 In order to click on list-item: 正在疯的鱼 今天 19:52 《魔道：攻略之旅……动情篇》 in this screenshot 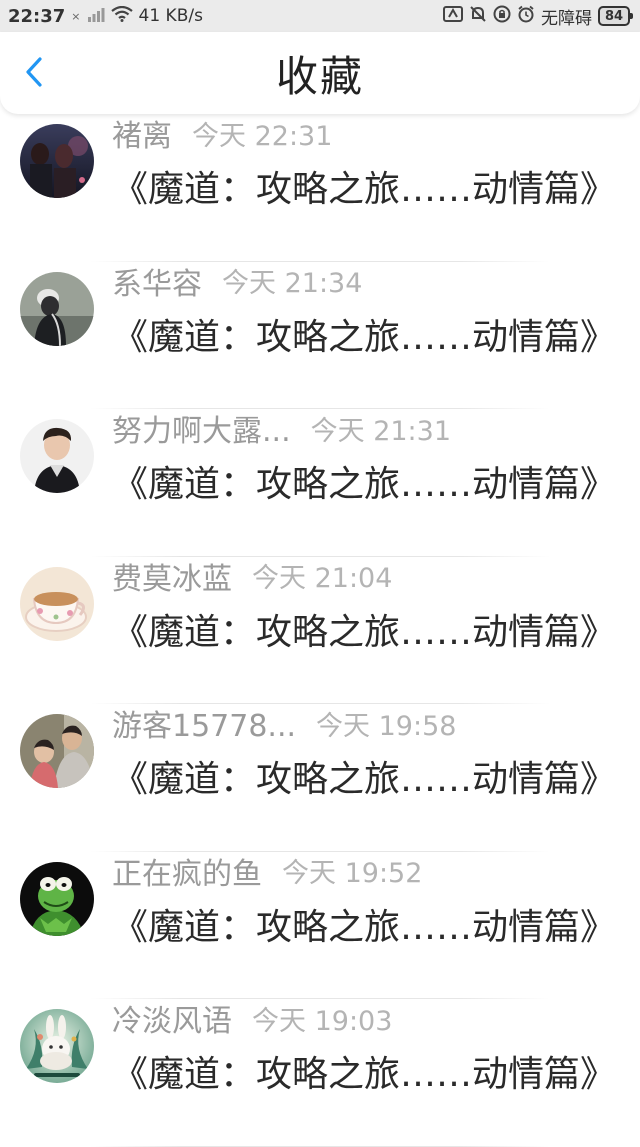, I will do `click(320, 925)`.